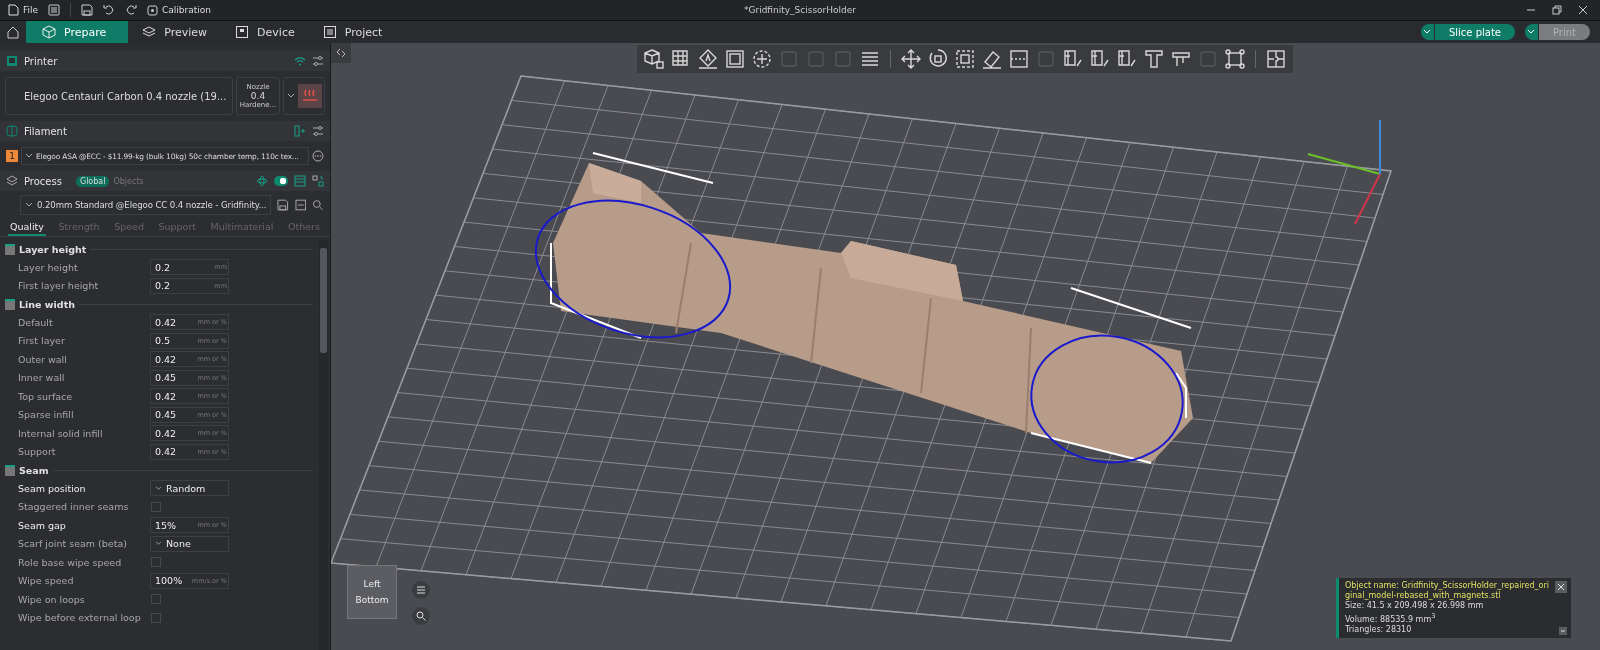  Describe the element at coordinates (372, 592) in the screenshot. I see `view-cube: Left Bottom` at that location.